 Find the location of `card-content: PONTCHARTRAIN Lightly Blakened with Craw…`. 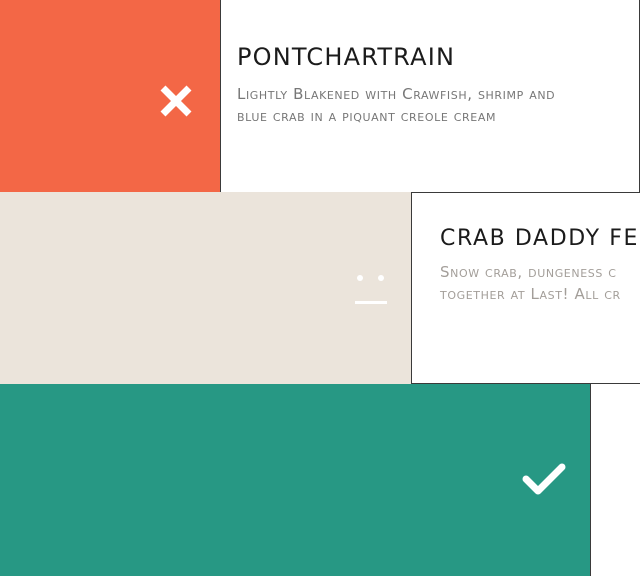

card-content: PONTCHARTRAIN Lightly Blakened with Craw… is located at coordinates (407, 85).